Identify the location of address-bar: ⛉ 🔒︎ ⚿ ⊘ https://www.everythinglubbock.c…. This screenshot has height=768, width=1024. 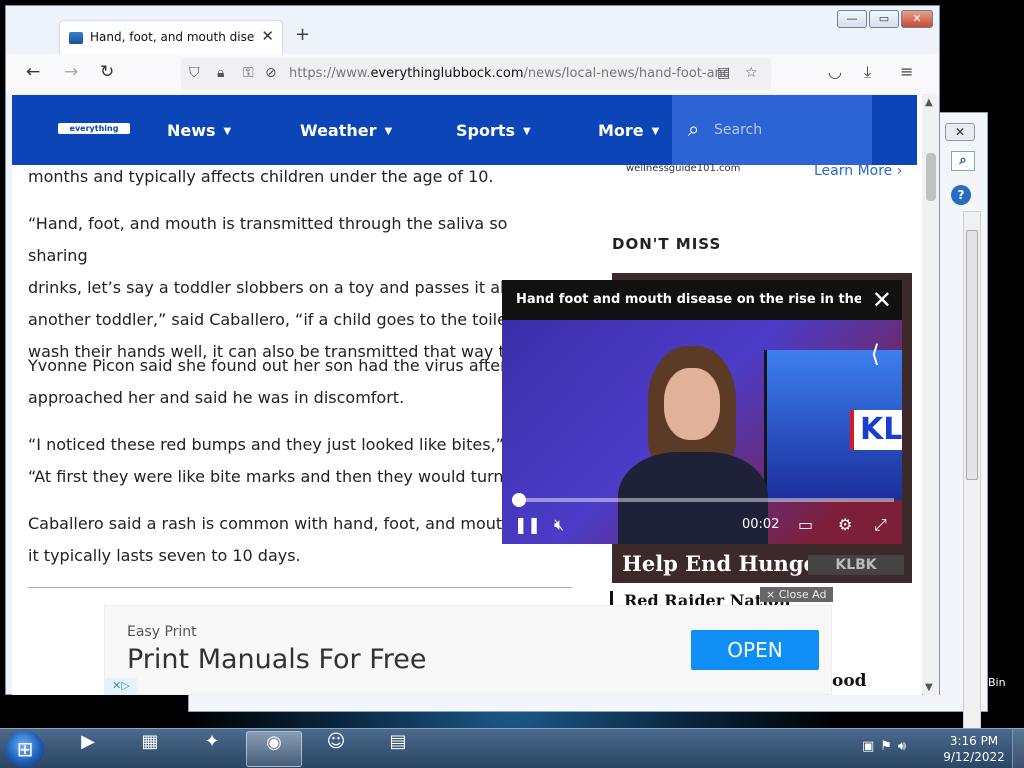
(476, 74).